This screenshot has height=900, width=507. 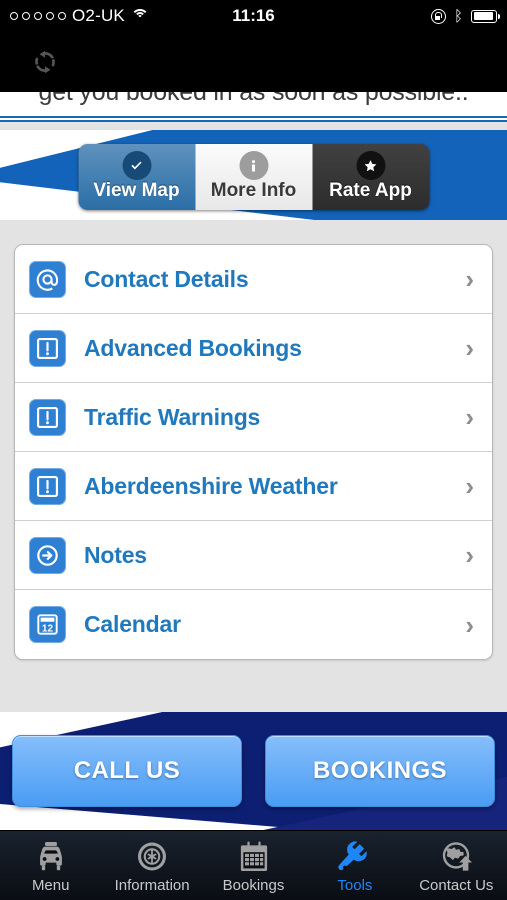 I want to click on tab-information: Information, so click(x=151, y=866).